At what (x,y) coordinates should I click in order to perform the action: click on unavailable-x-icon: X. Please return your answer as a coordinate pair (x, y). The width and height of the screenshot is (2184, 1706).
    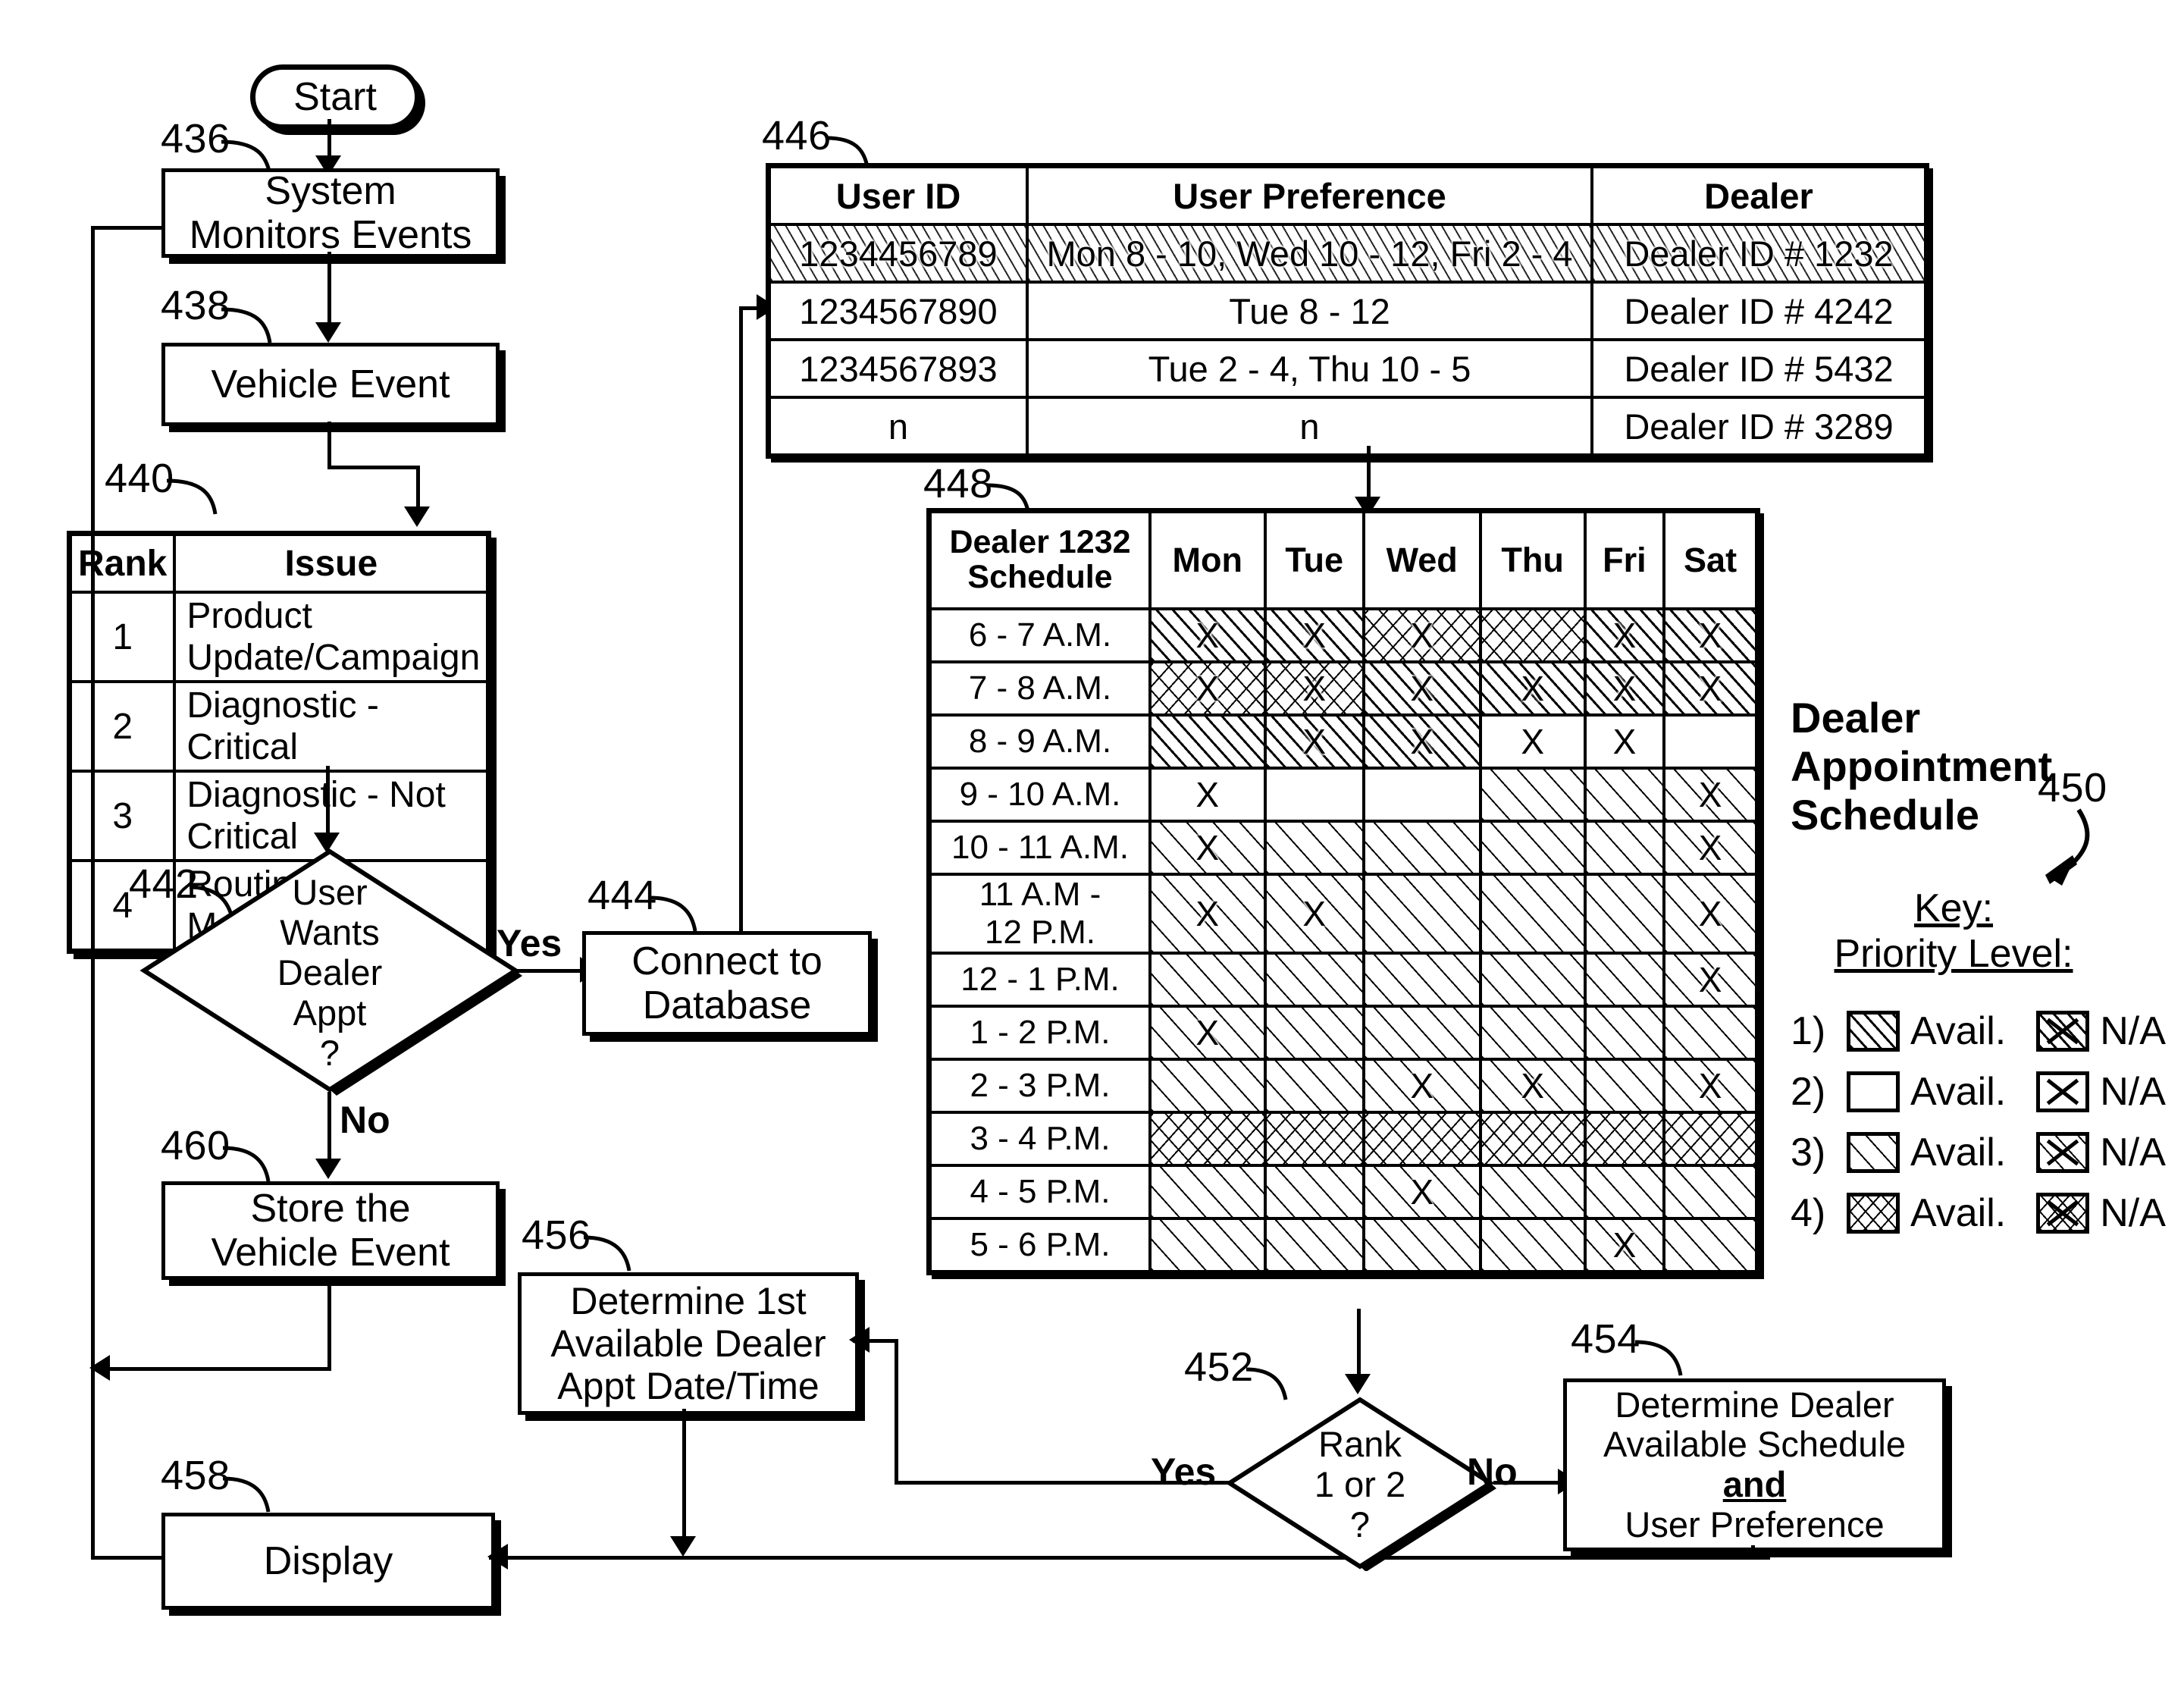
    Looking at the image, I should click on (1314, 913).